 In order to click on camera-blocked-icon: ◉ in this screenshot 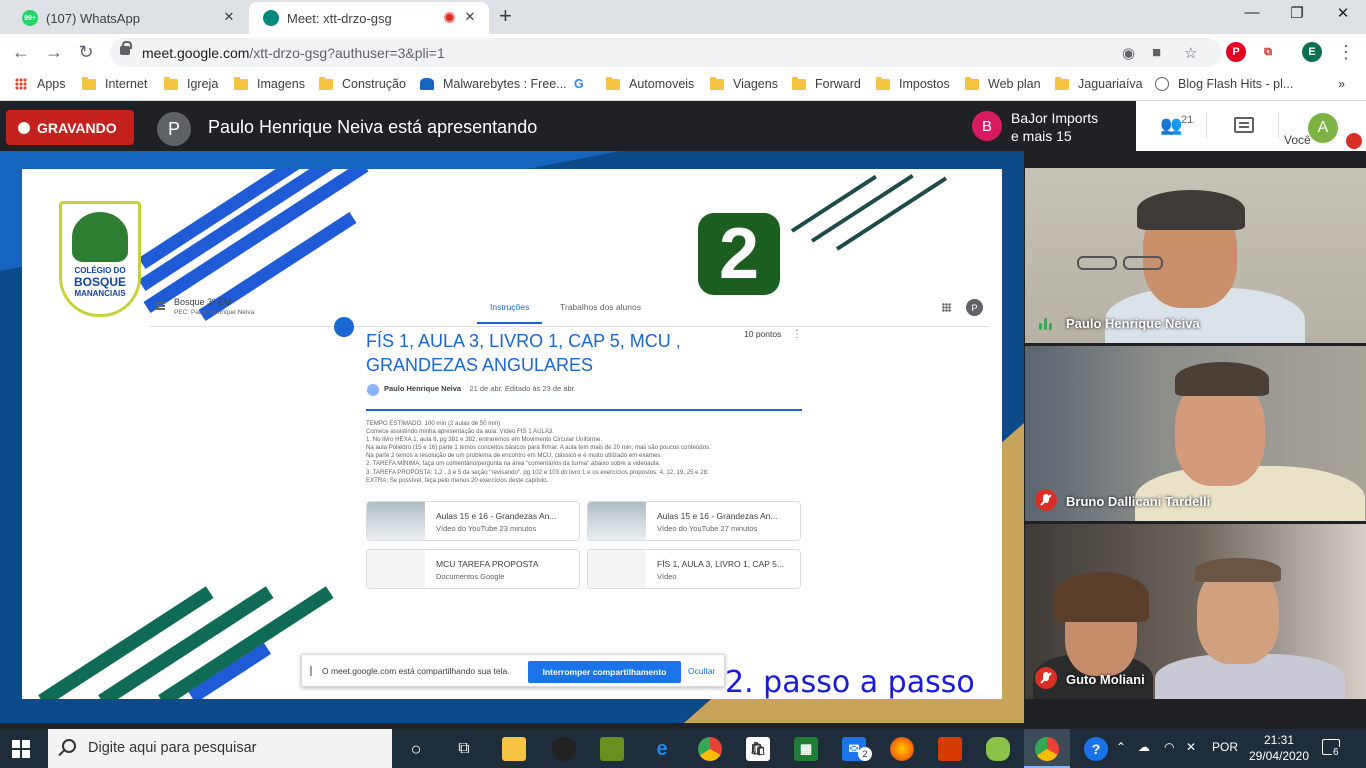, I will do `click(1128, 53)`.